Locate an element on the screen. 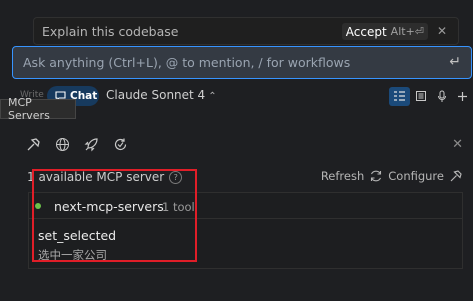 Image resolution: width=473 pixels, height=301 pixels. submit-enter-icon: ↵ is located at coordinates (455, 62).